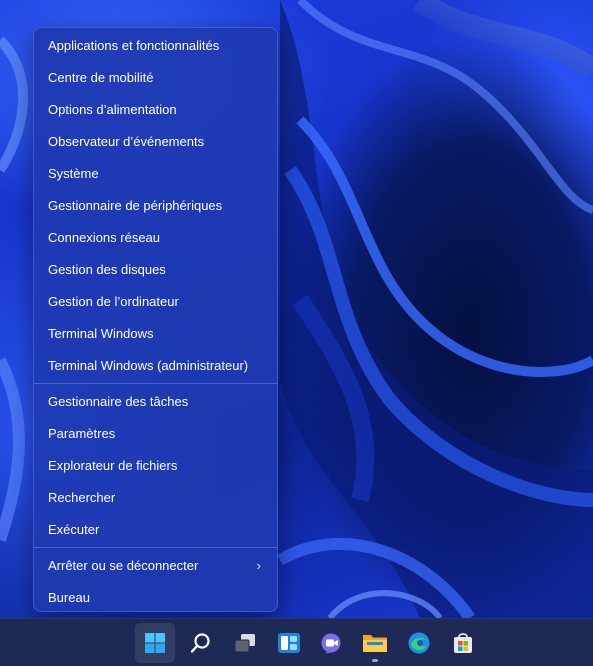 Image resolution: width=593 pixels, height=666 pixels. Describe the element at coordinates (126, 141) in the screenshot. I see `menu-item-label: Observateur d’événements` at that location.